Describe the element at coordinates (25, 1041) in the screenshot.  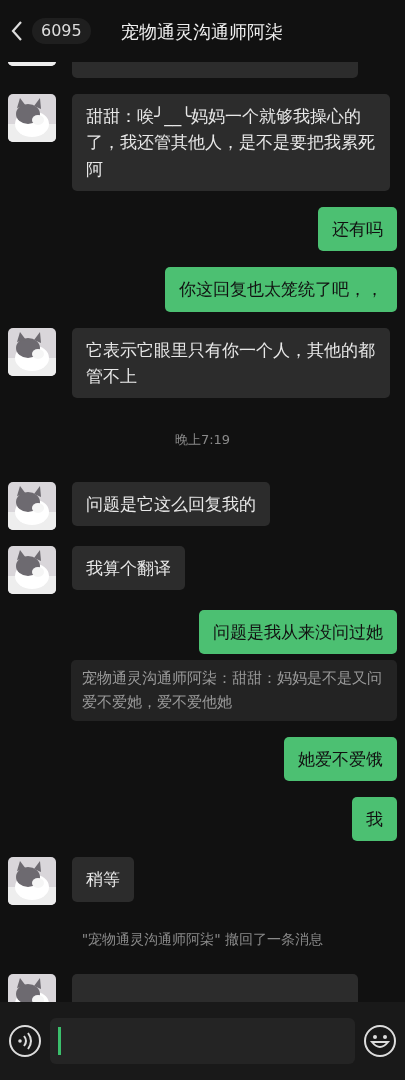
I see `voice-icon` at that location.